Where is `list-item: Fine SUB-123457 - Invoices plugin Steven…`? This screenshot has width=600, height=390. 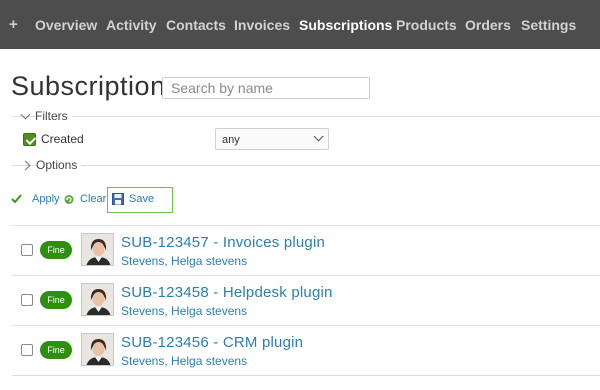 list-item: Fine SUB-123457 - Invoices plugin Steven… is located at coordinates (306, 250).